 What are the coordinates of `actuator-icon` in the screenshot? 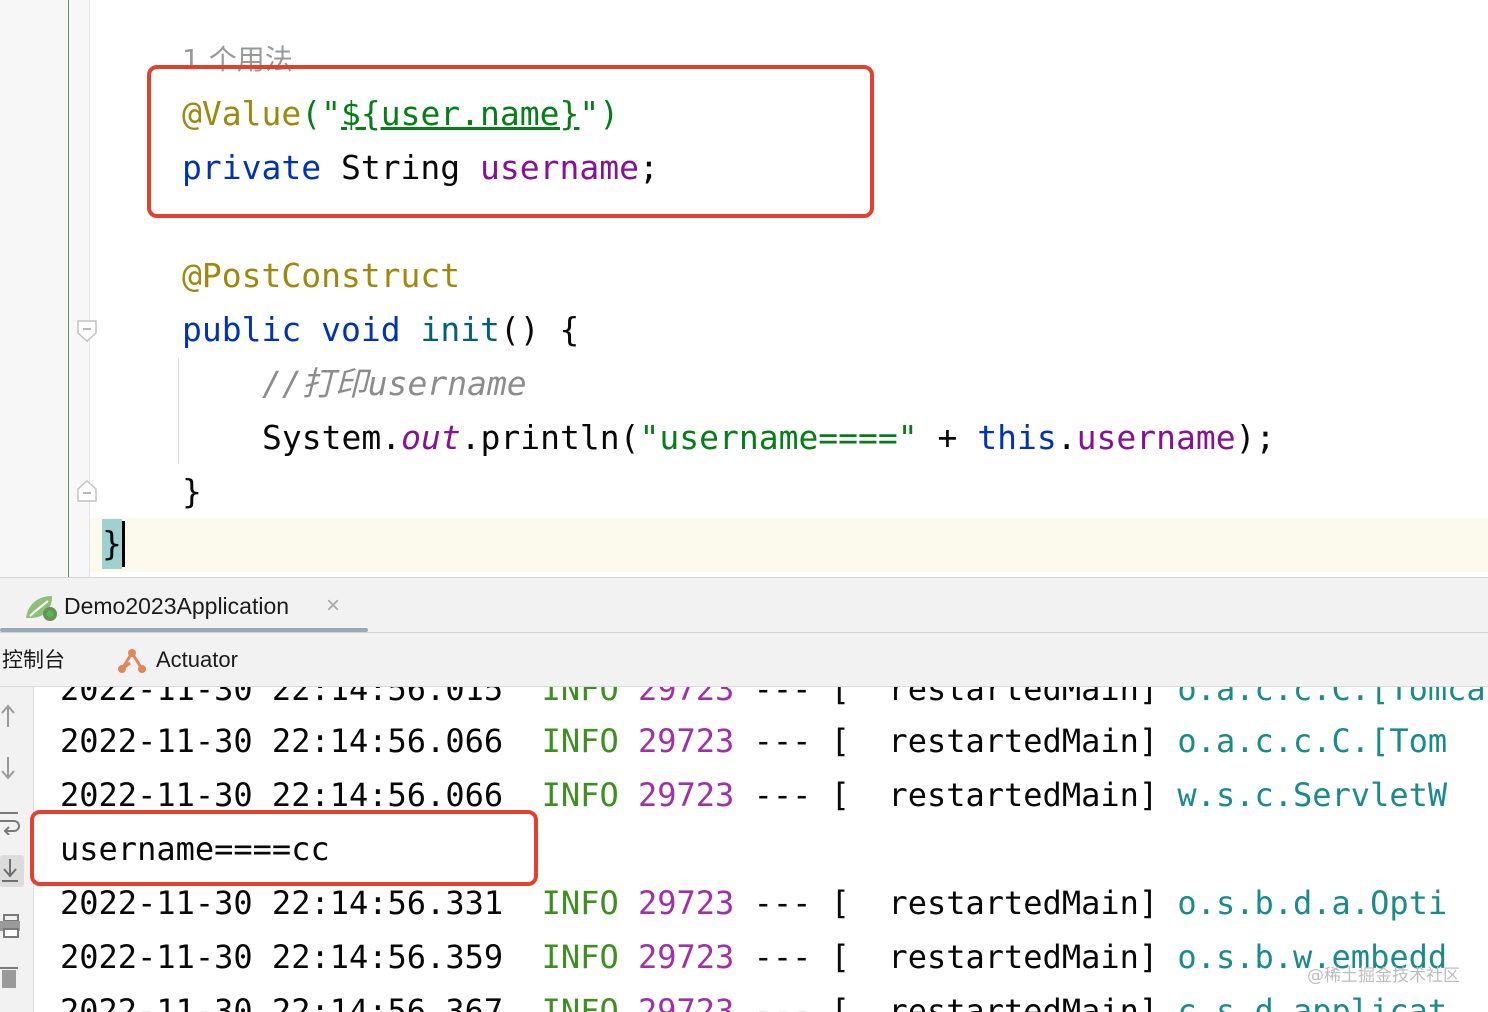 It's located at (132, 661).